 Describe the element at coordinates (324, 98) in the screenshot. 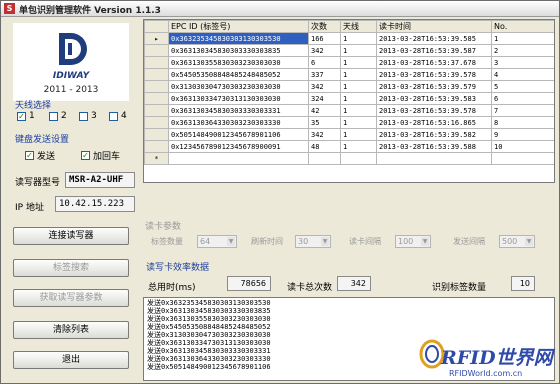

I see `cell-count: 324` at that location.